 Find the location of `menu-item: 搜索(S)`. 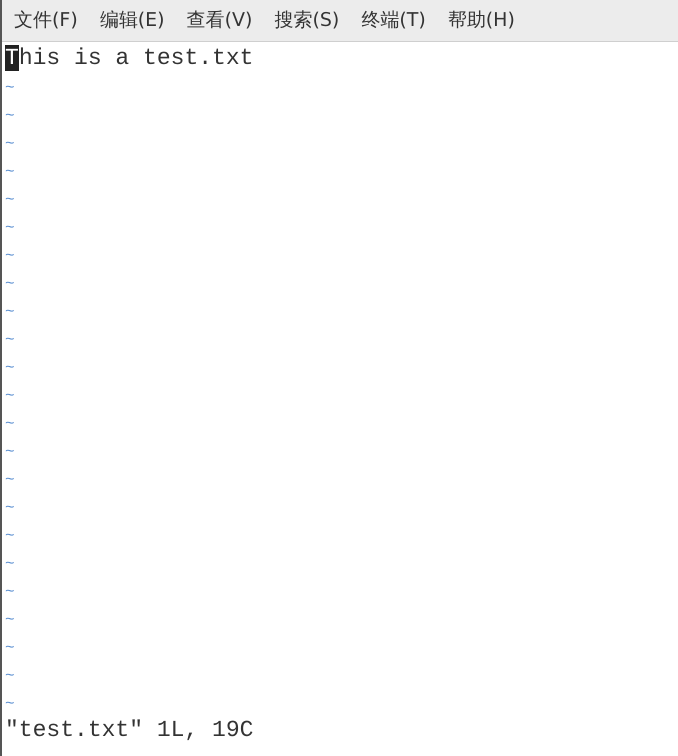

menu-item: 搜索(S) is located at coordinates (307, 20).